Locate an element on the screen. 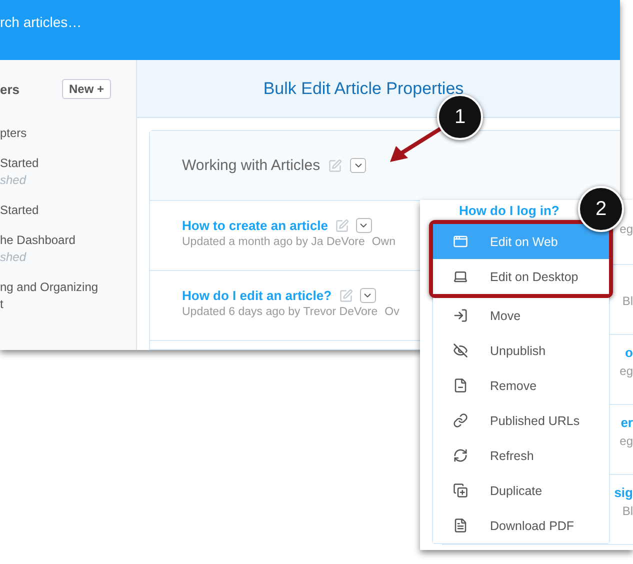 This screenshot has height=564, width=633. sidebar-item: he Dashboard is located at coordinates (68, 240).